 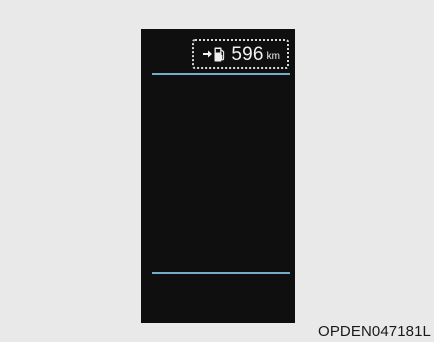 I want to click on top-divider-line, so click(x=221, y=74).